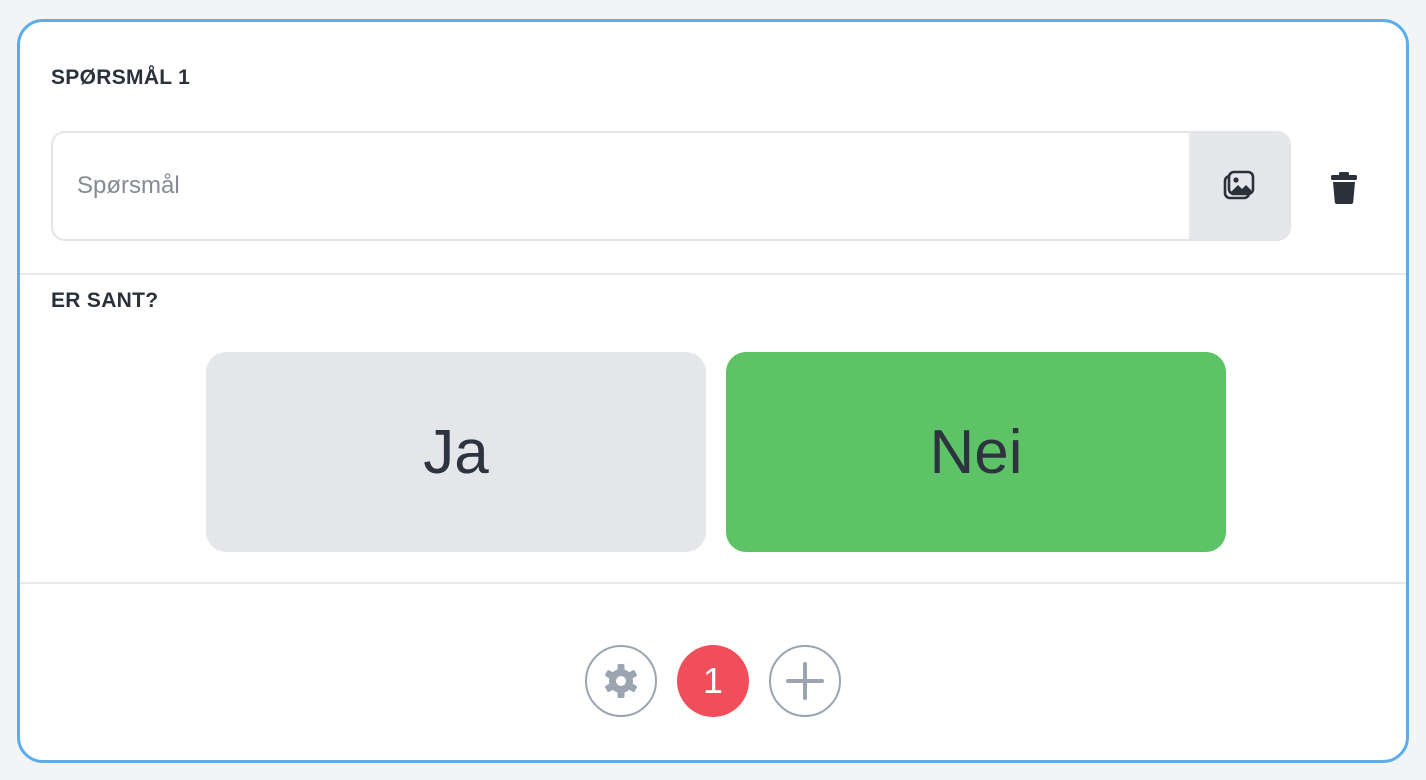 This screenshot has height=780, width=1426. I want to click on footer-divider, so click(713, 583).